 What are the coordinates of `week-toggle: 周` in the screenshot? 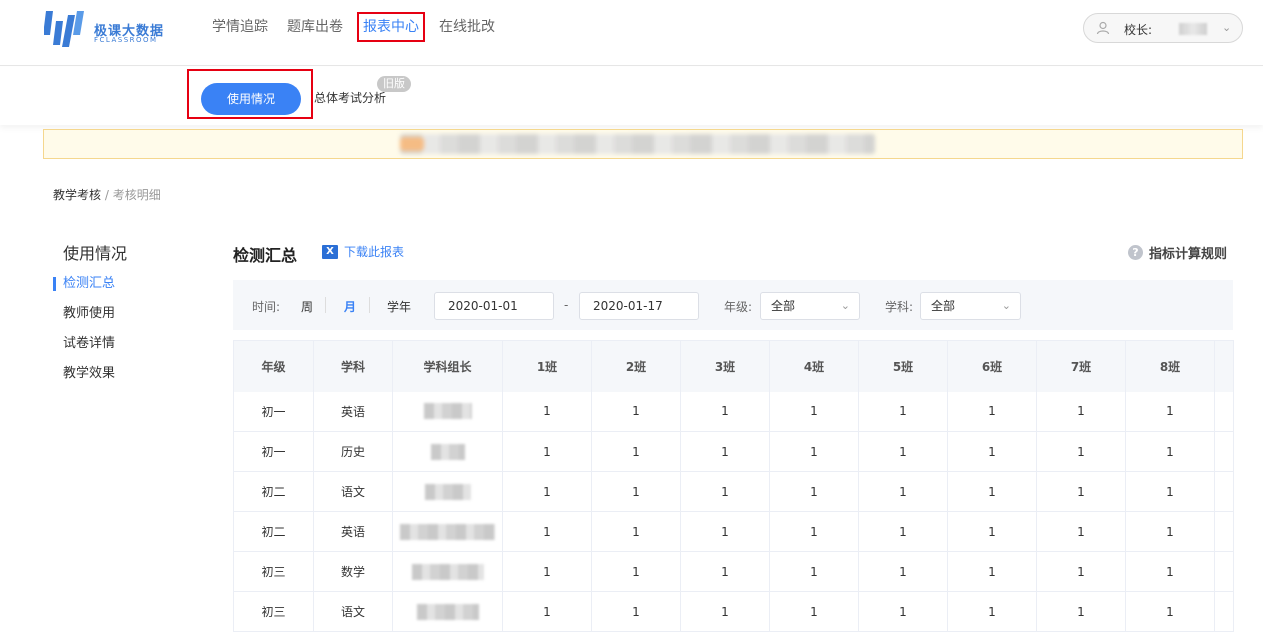 It's located at (307, 306).